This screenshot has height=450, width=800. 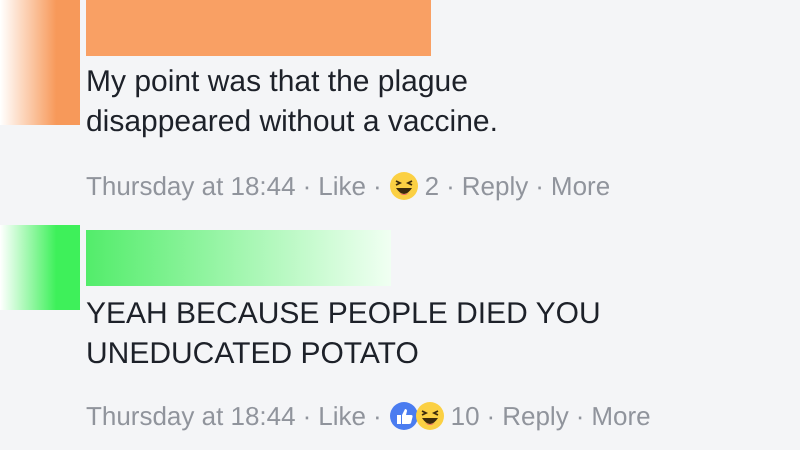 I want to click on reaction-count: 2, so click(x=432, y=186).